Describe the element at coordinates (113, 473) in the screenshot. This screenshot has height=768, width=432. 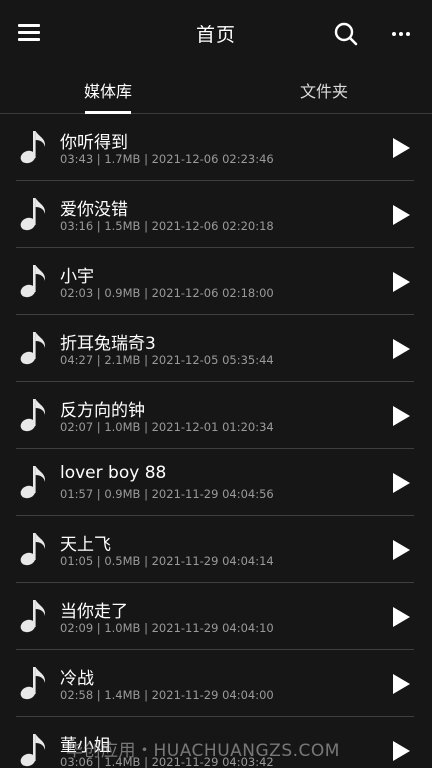
I see `song-title: lover boy 88` at that location.